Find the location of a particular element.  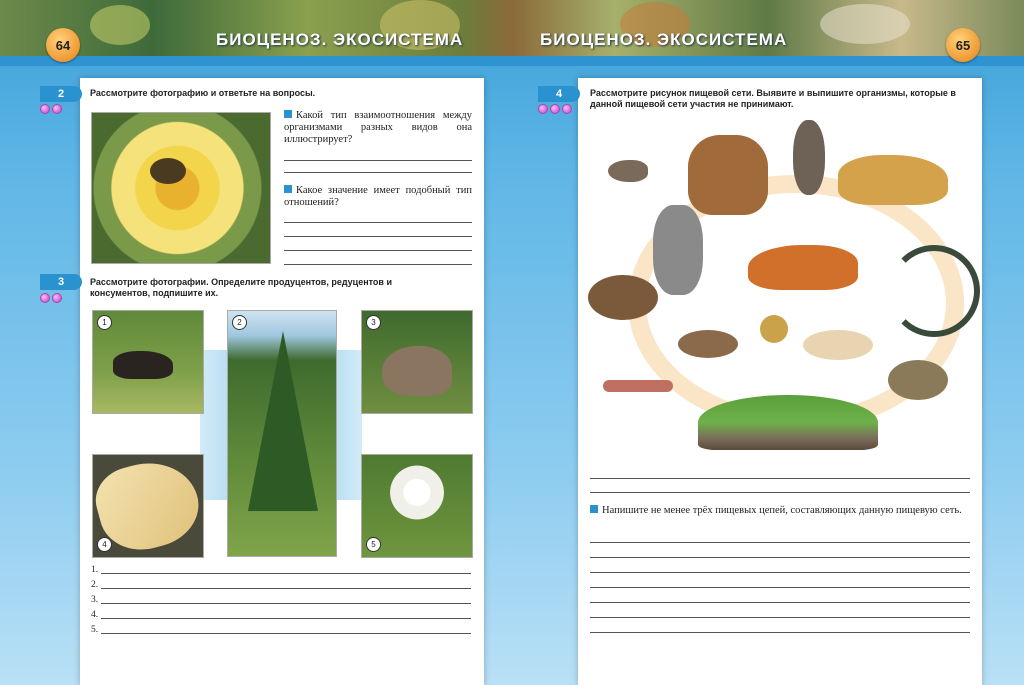

photo-number-4: 4 is located at coordinates (104, 544).